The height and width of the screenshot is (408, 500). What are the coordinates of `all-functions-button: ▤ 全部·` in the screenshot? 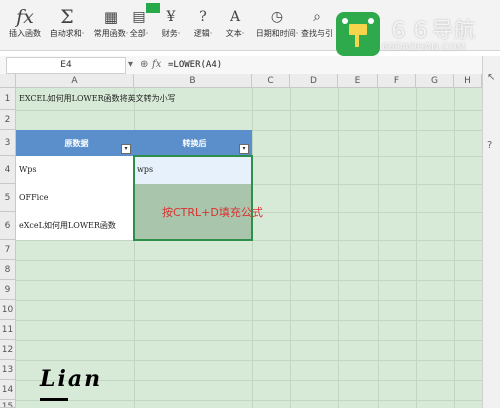 It's located at (139, 26).